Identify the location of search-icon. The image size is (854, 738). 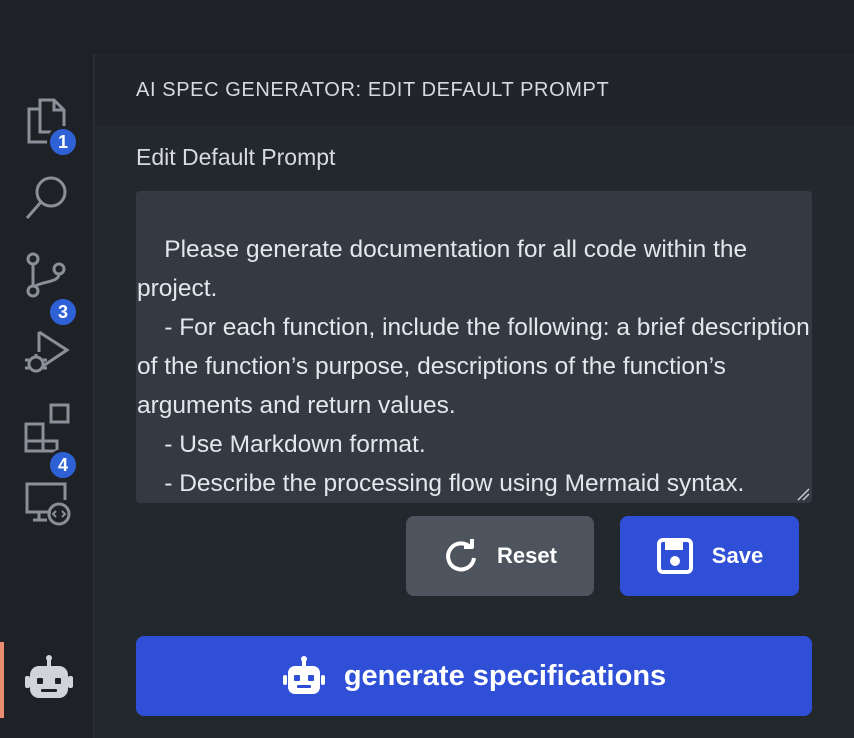
(46, 197).